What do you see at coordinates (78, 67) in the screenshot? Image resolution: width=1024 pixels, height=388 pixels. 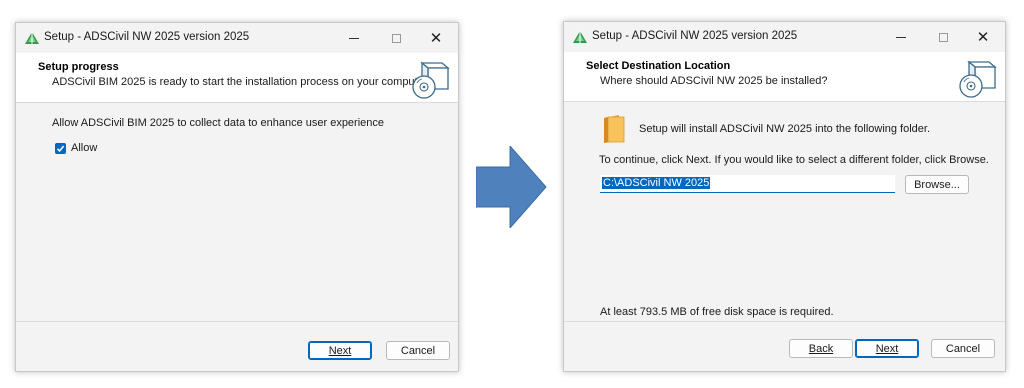 I see `header-title: Setup progress` at bounding box center [78, 67].